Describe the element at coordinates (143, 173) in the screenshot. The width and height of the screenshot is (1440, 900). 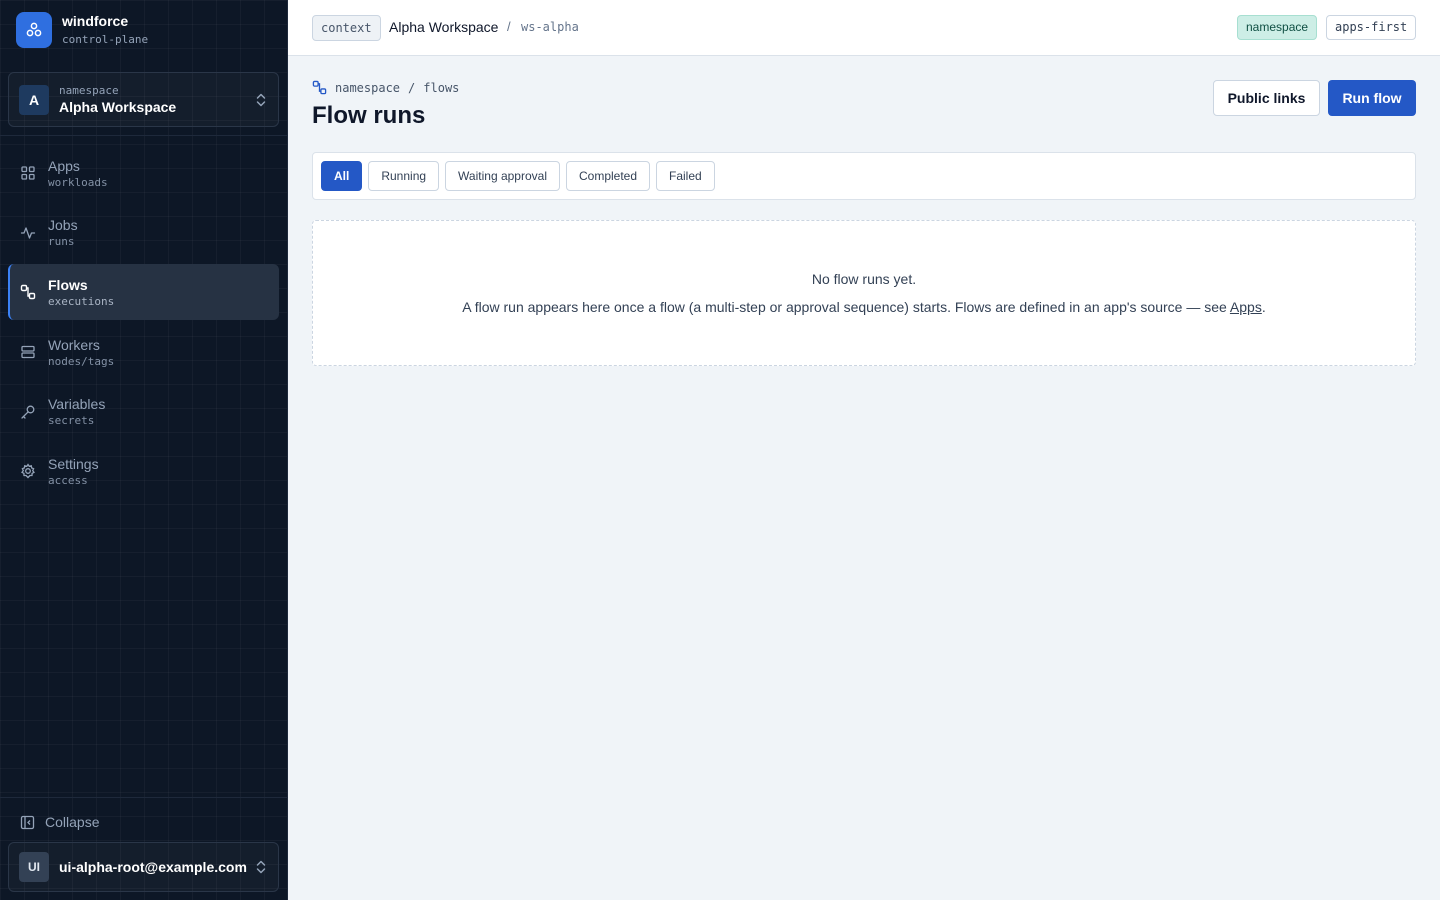
I see `sidebar-item-apps: Apps workloads` at that location.